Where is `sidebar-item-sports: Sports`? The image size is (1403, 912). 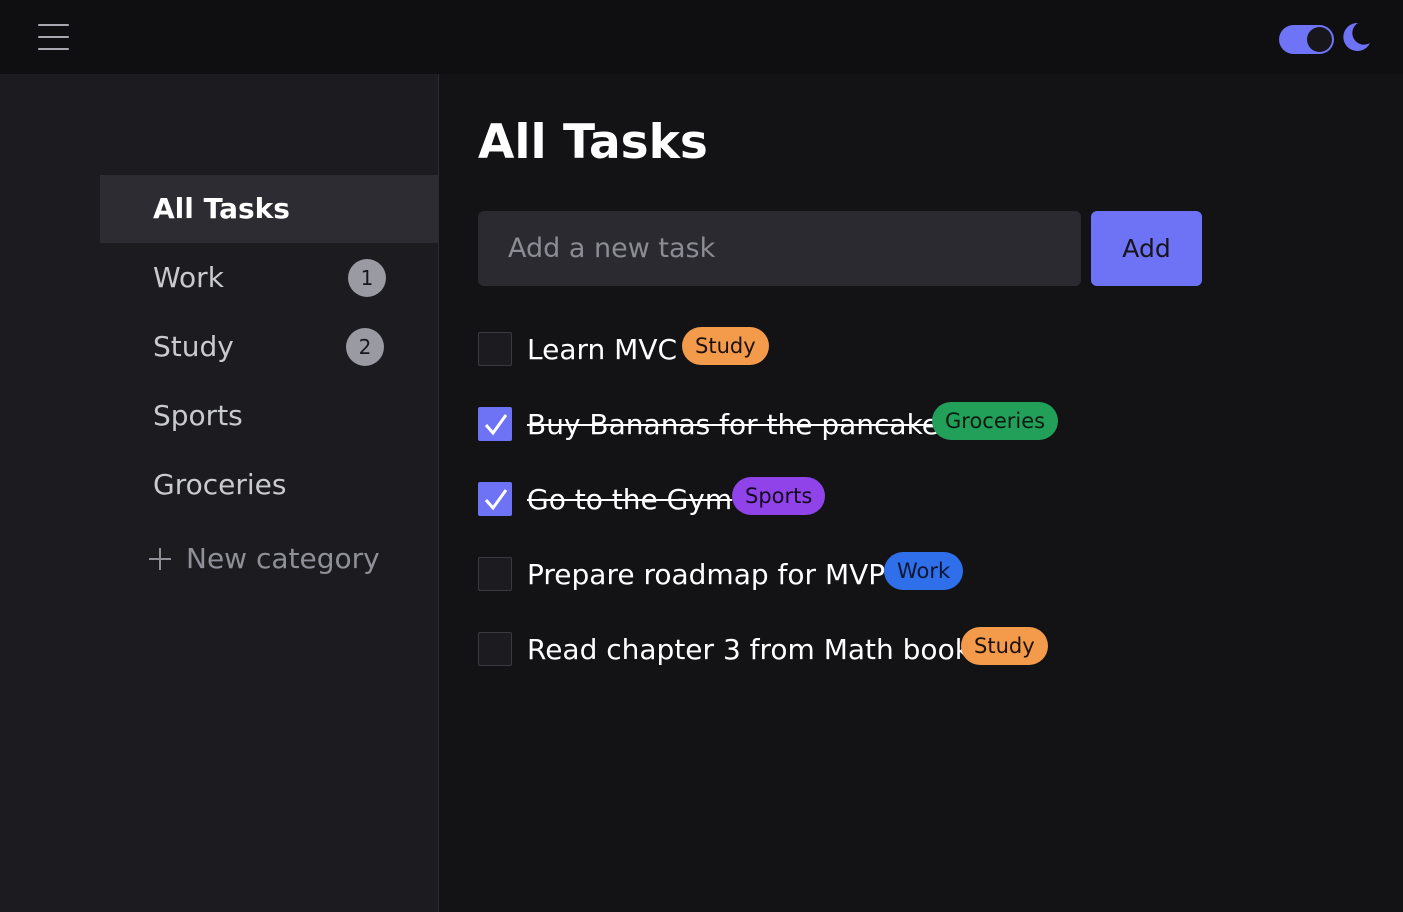 sidebar-item-sports: Sports is located at coordinates (269, 416).